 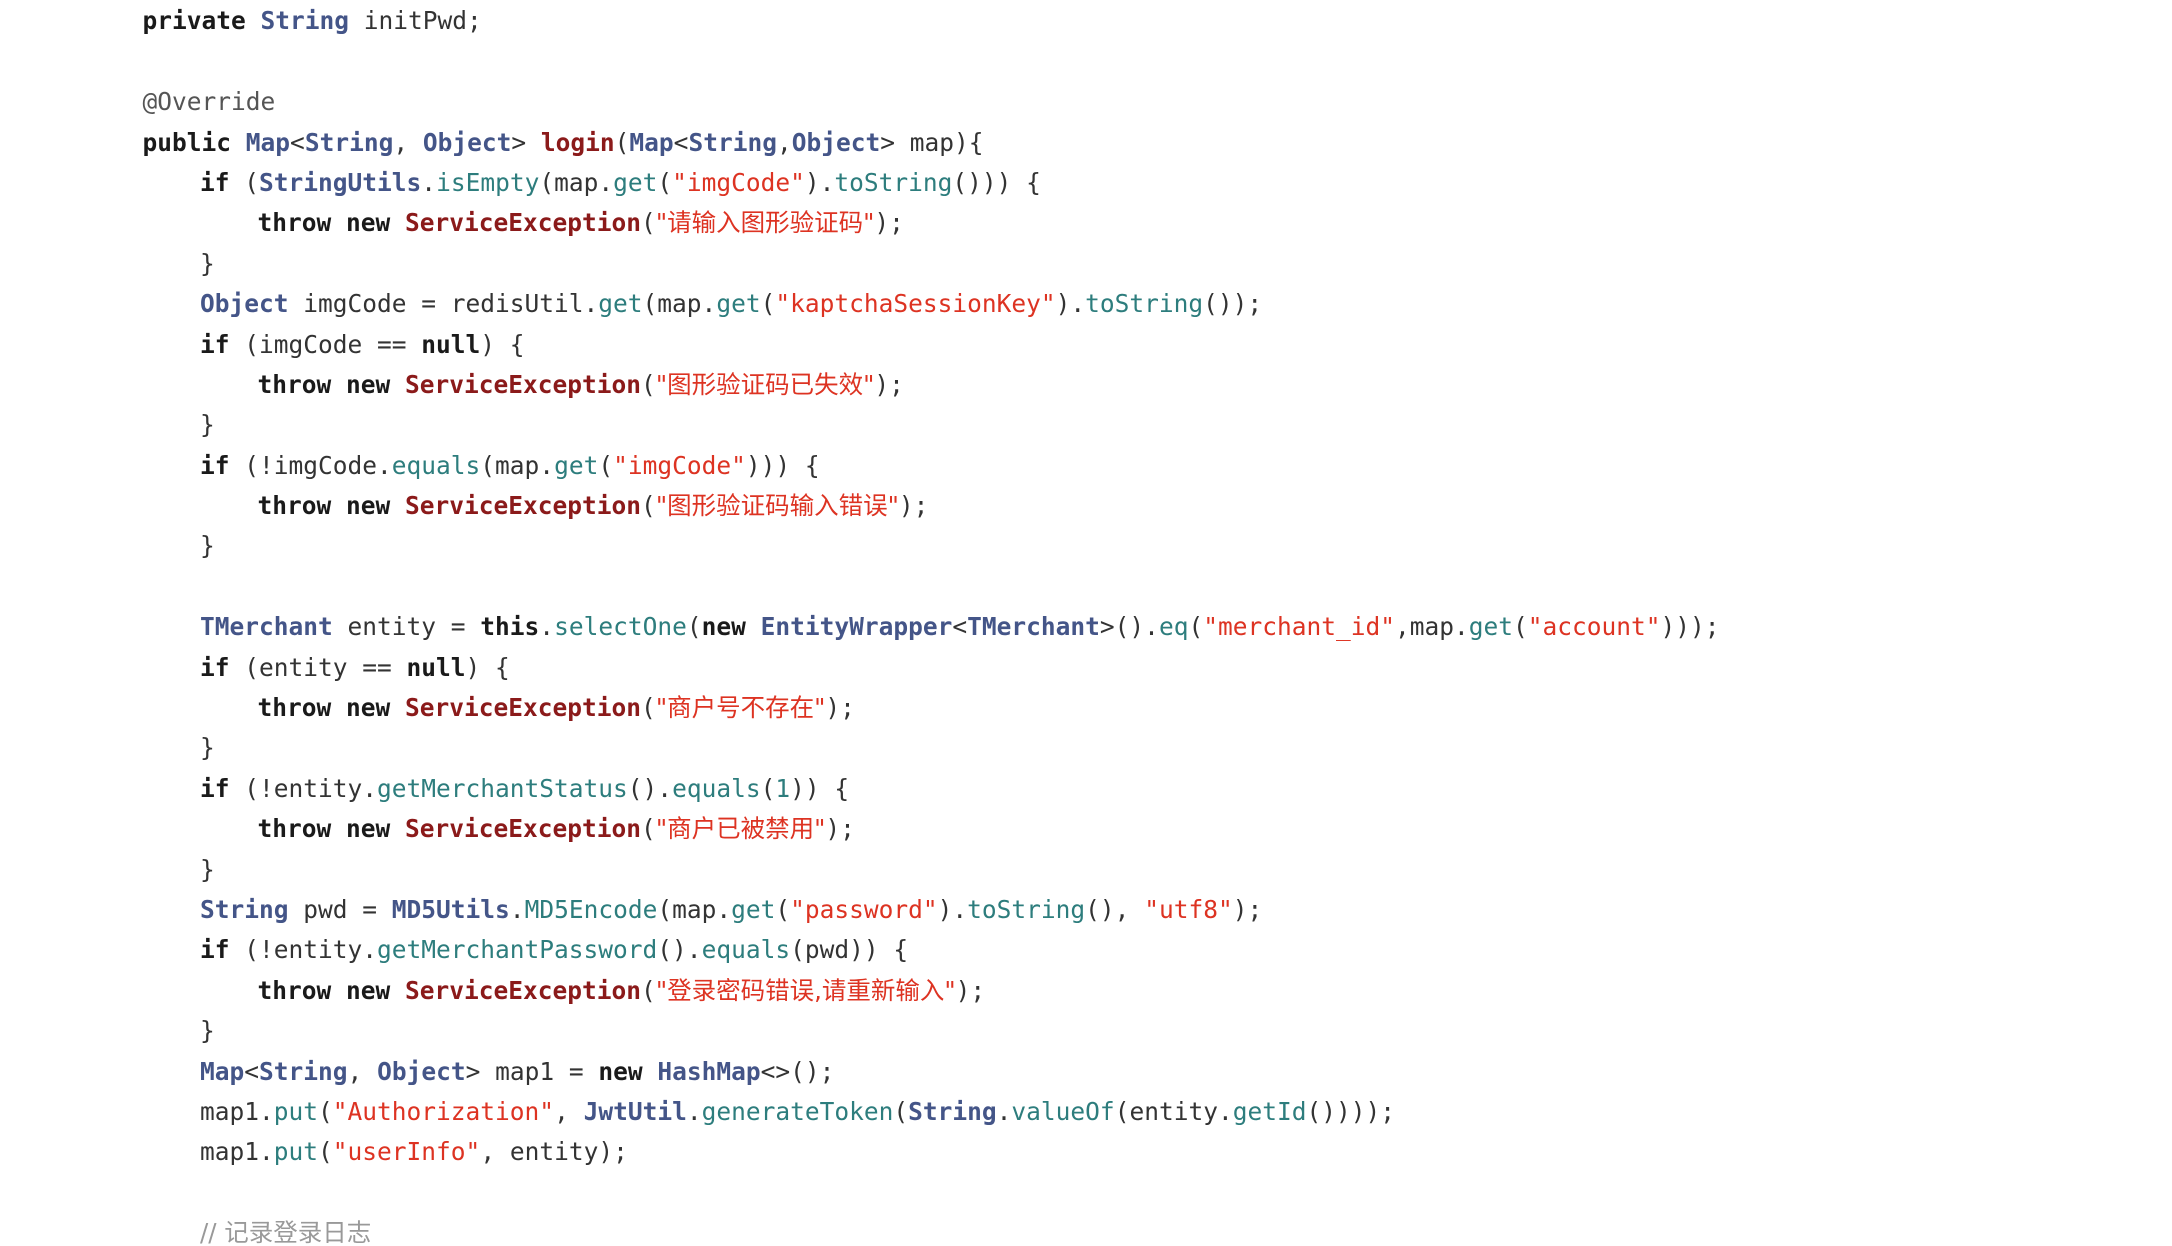 What do you see at coordinates (1299, 627) in the screenshot?
I see `code-token-str: "merchant_id"` at bounding box center [1299, 627].